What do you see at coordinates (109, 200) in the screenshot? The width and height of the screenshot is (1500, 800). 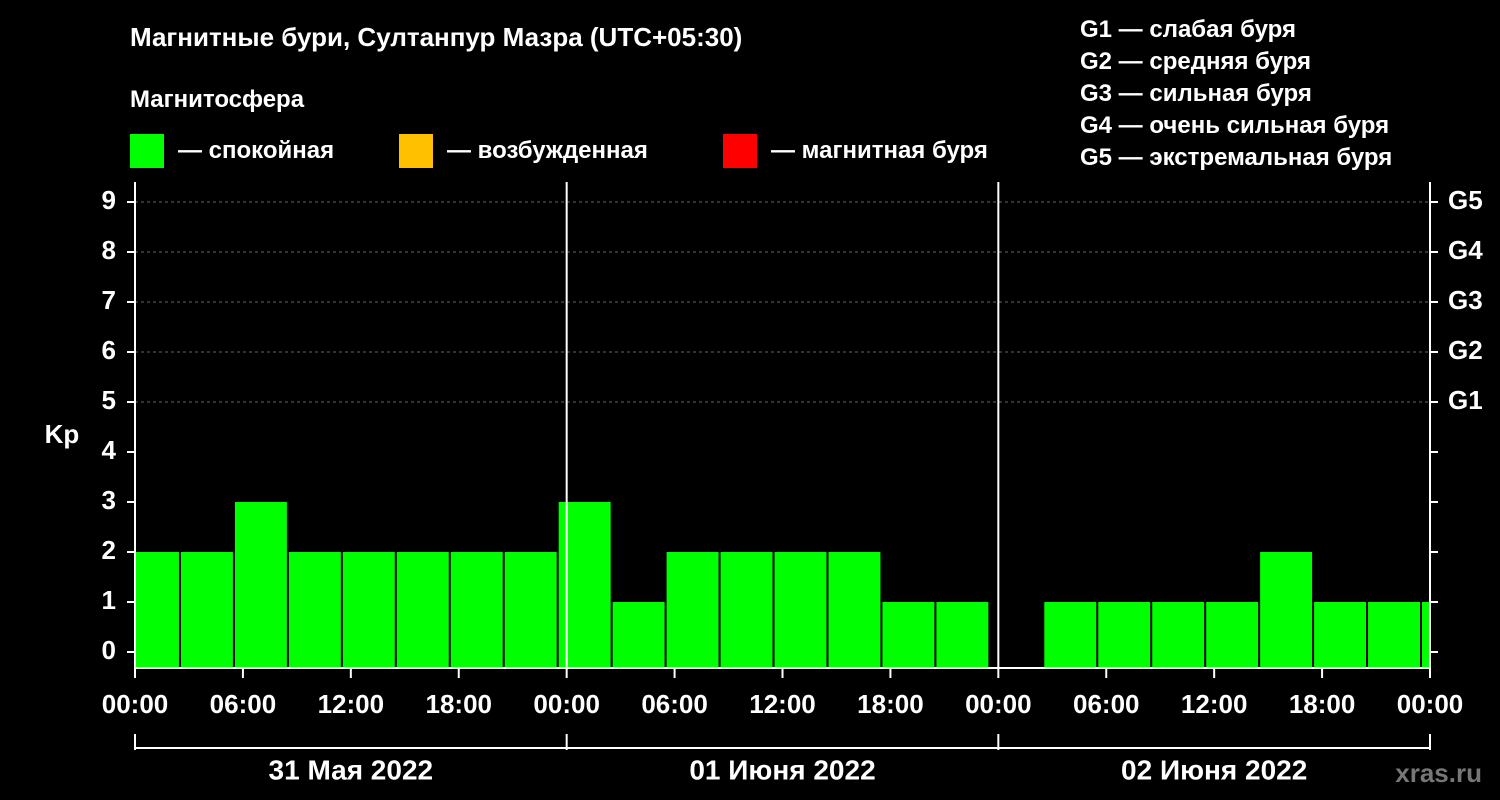 I see `y-tick-label: 9` at bounding box center [109, 200].